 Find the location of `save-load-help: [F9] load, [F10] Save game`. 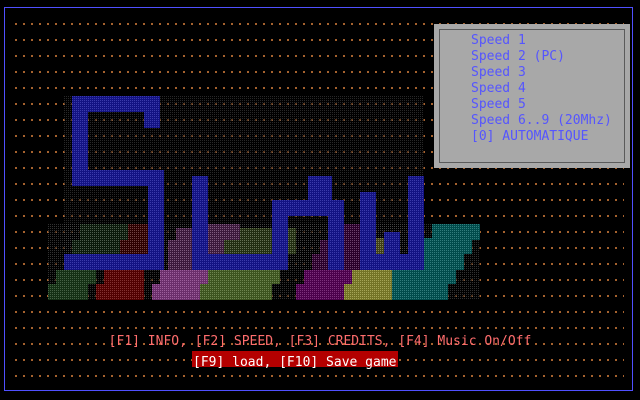

save-load-help: [F9] load, [F10] Save game is located at coordinates (295, 362).